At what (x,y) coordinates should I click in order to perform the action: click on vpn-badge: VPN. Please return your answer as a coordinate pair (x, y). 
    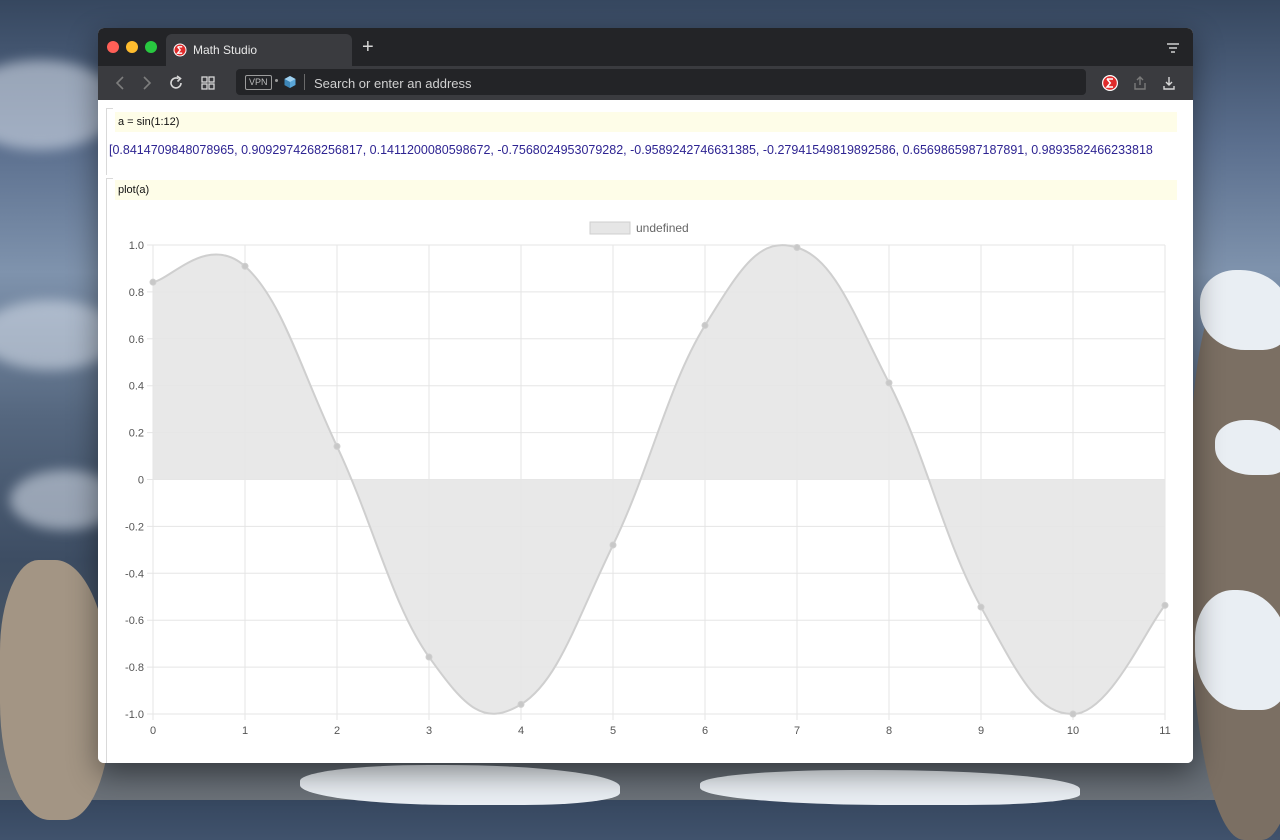
    Looking at the image, I should click on (258, 82).